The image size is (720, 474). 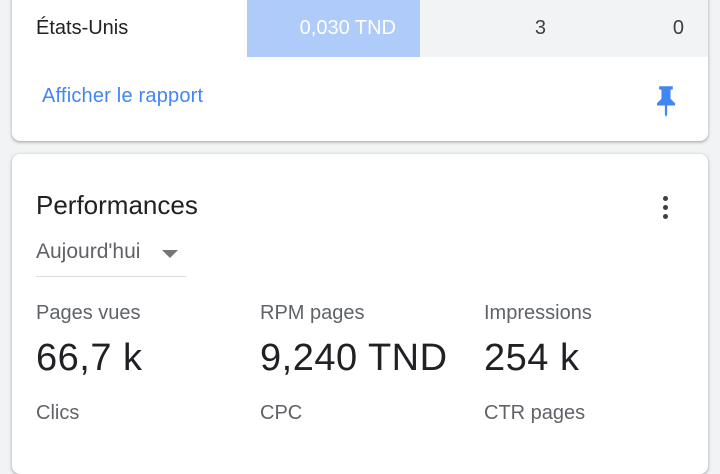 I want to click on metric-cell: 3, so click(x=490, y=28).